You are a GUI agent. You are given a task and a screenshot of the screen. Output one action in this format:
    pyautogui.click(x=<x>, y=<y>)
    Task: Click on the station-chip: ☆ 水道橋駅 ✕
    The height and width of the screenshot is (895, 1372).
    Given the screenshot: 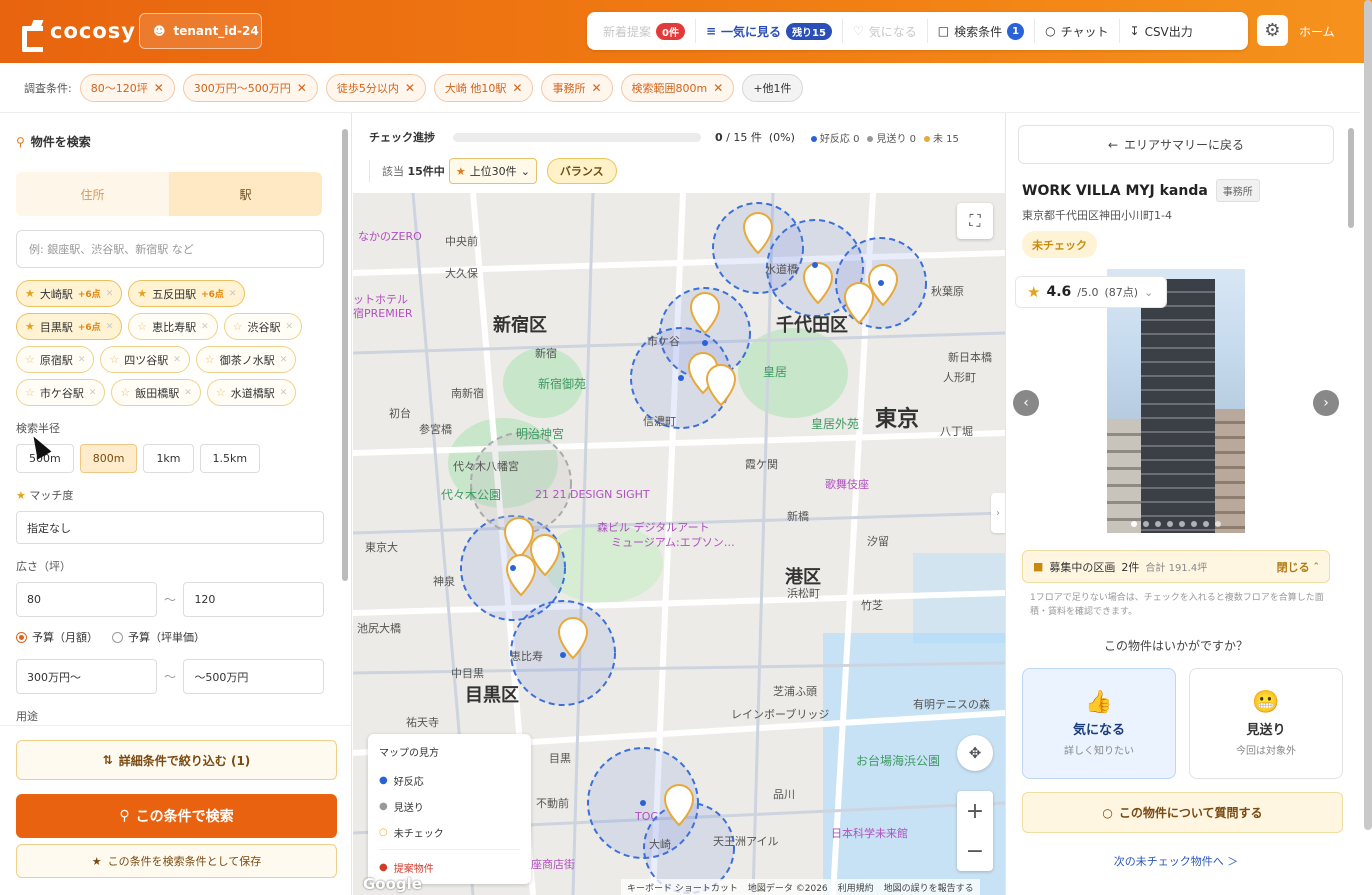 What is the action you would take?
    pyautogui.click(x=251, y=392)
    